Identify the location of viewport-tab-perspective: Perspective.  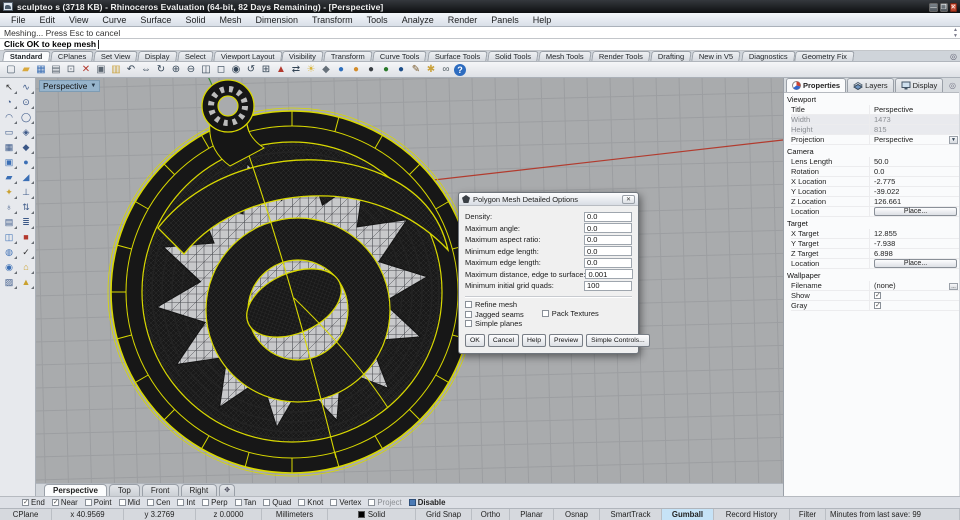
(75, 490).